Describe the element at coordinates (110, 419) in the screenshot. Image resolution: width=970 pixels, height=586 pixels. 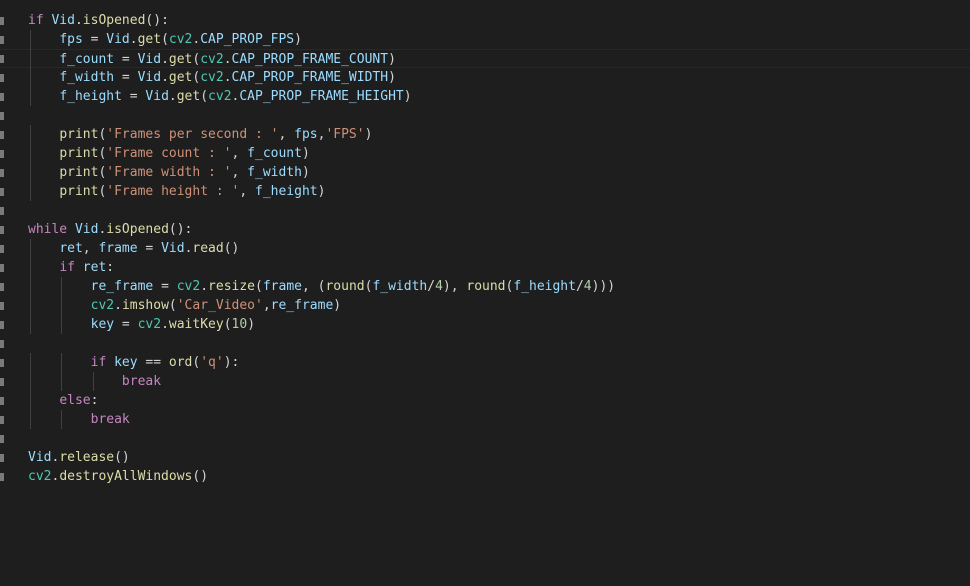
I see `code-token: break` at that location.